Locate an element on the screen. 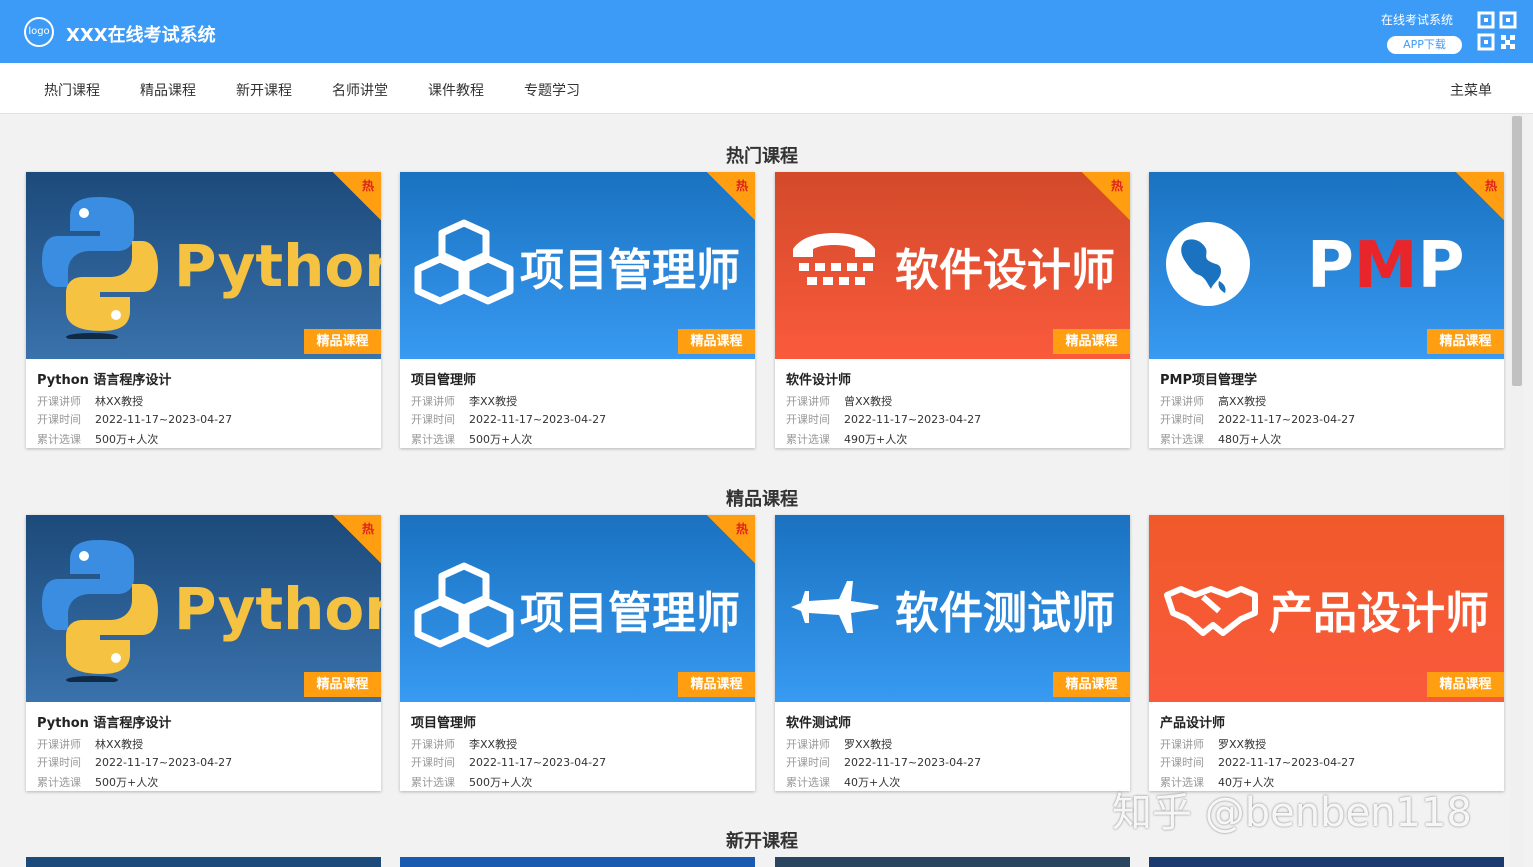 This screenshot has height=867, width=1533. count-value: 40万+人次 is located at coordinates (872, 782).